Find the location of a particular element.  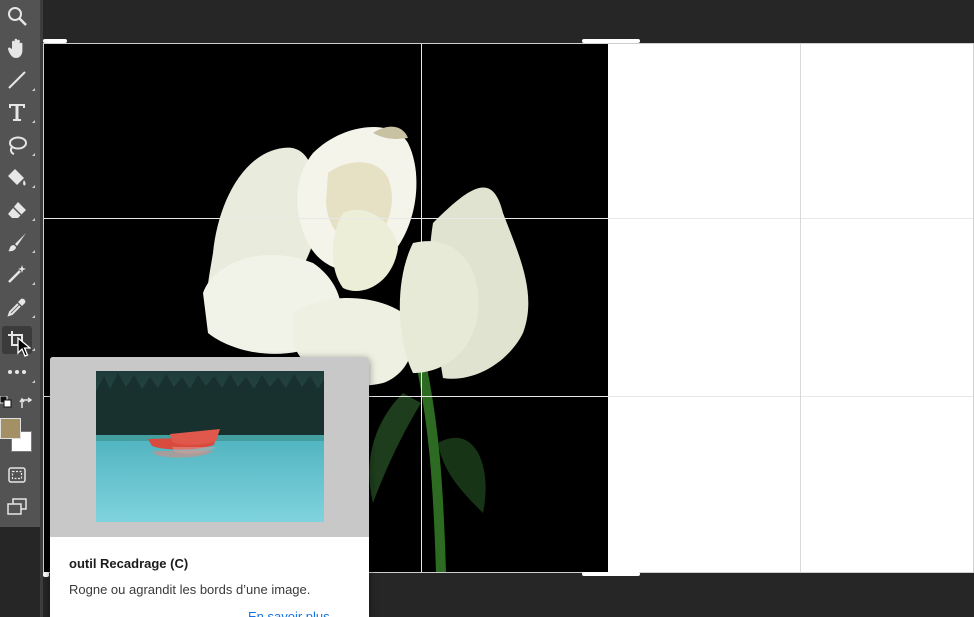

more-tools-button is located at coordinates (18, 372).